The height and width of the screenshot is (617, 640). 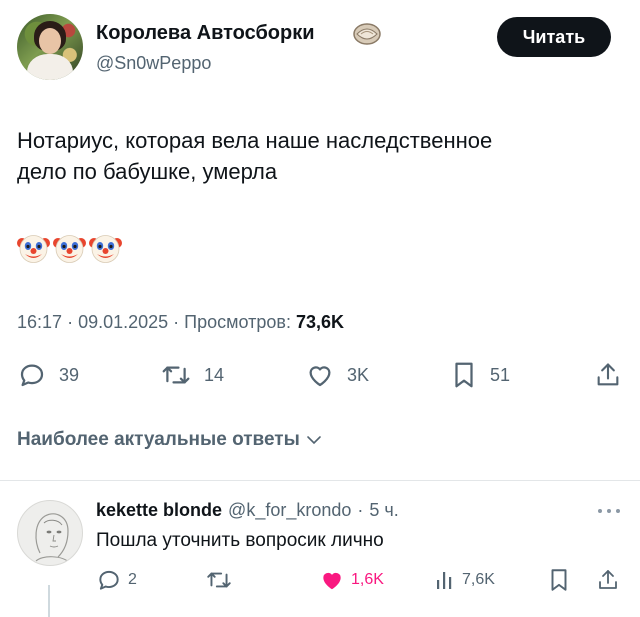 I want to click on reply-time: 5 ч., so click(x=383, y=510).